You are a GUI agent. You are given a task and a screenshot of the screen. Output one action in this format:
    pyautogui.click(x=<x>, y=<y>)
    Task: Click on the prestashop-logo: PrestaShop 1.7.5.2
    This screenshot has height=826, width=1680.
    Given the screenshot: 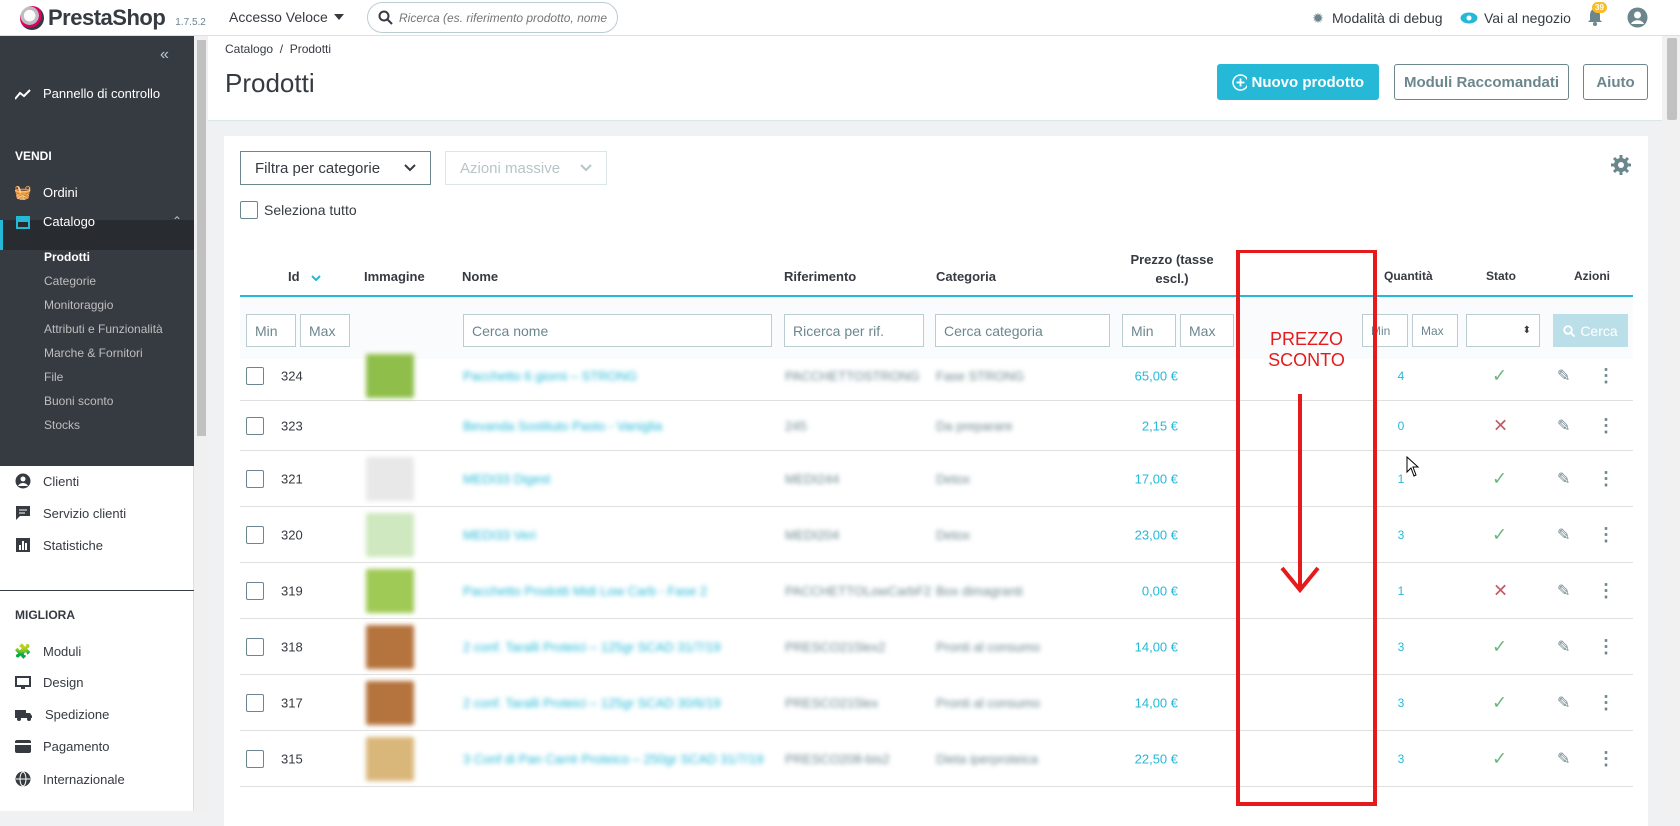 What is the action you would take?
    pyautogui.click(x=113, y=18)
    